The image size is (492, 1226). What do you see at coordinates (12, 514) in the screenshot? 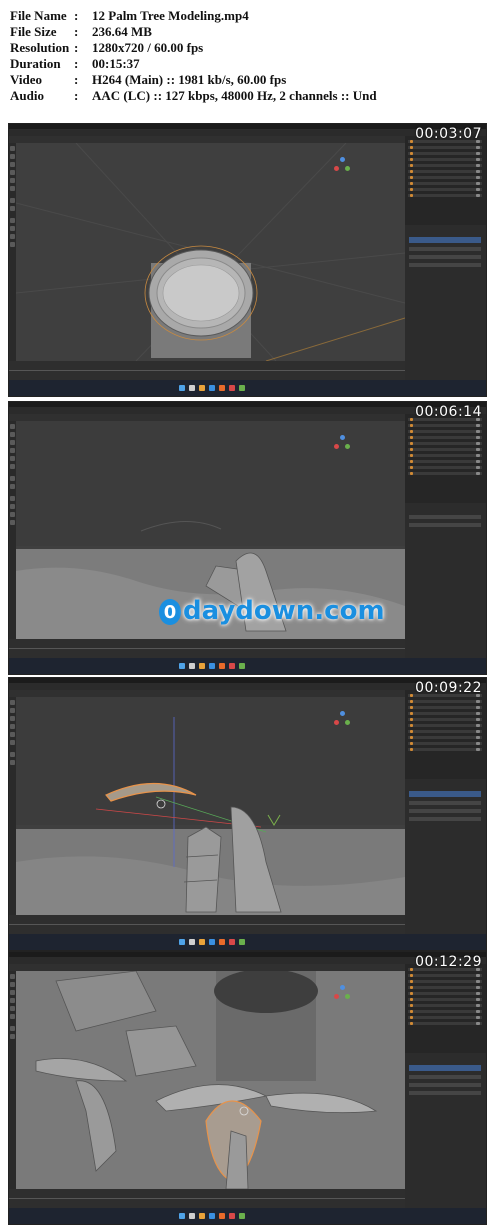
I see `bevel-tool-icon` at bounding box center [12, 514].